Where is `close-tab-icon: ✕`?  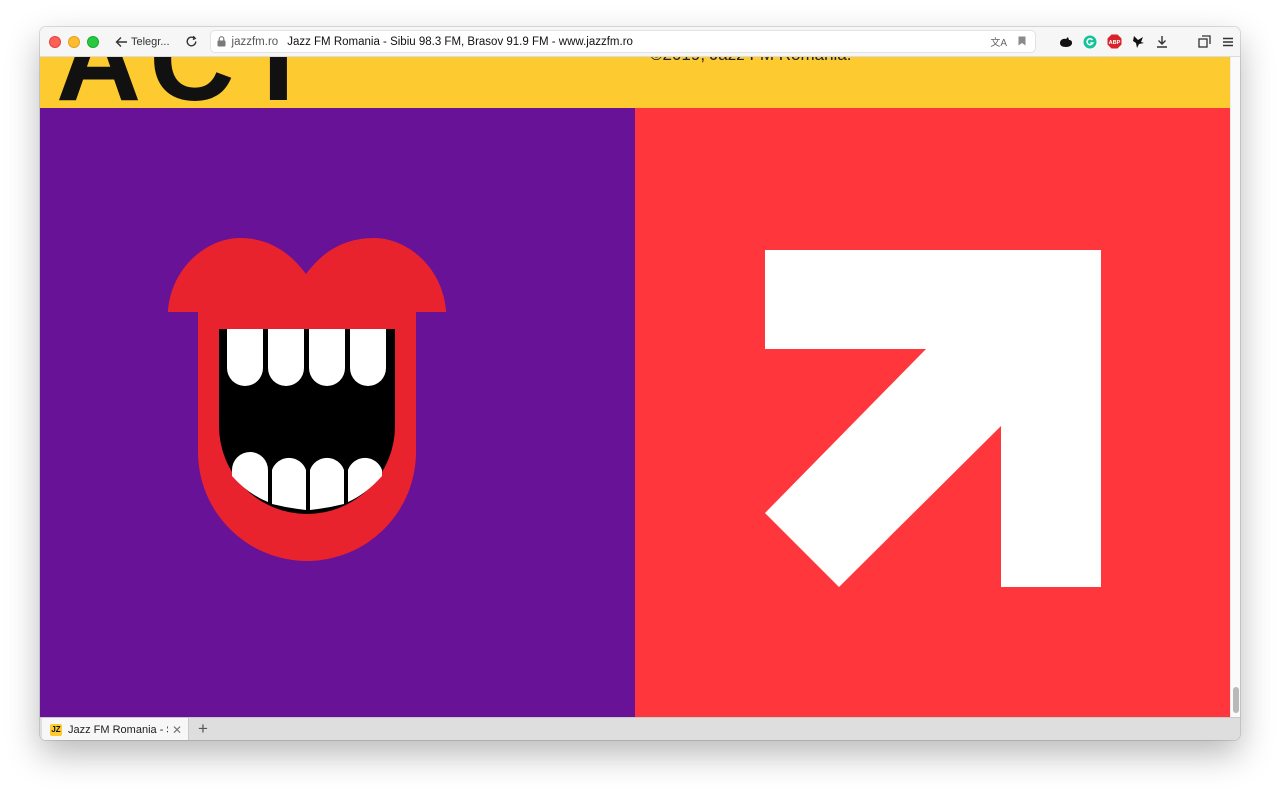
close-tab-icon: ✕ is located at coordinates (177, 730).